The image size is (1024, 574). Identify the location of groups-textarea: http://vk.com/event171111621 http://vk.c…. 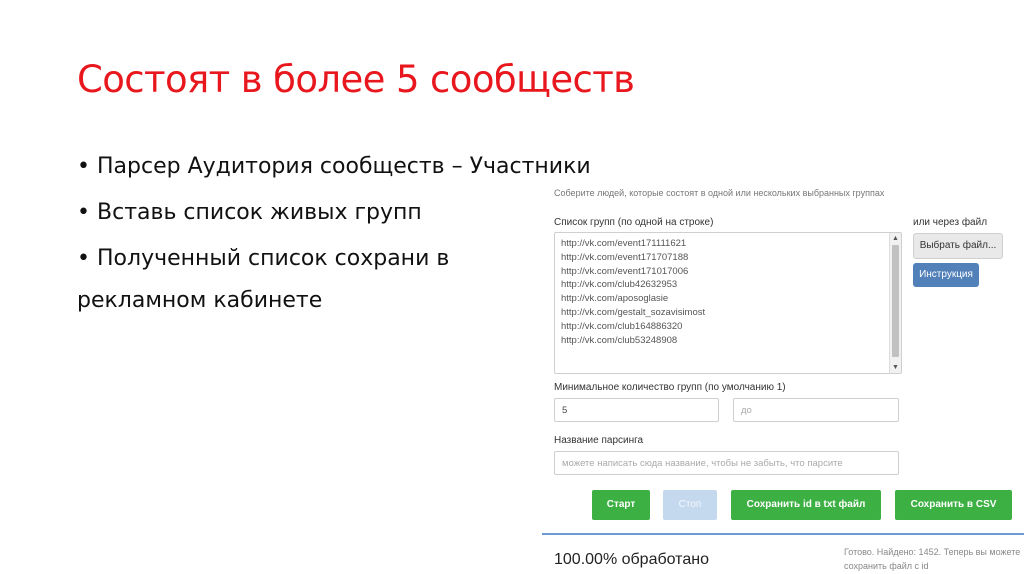
(728, 303).